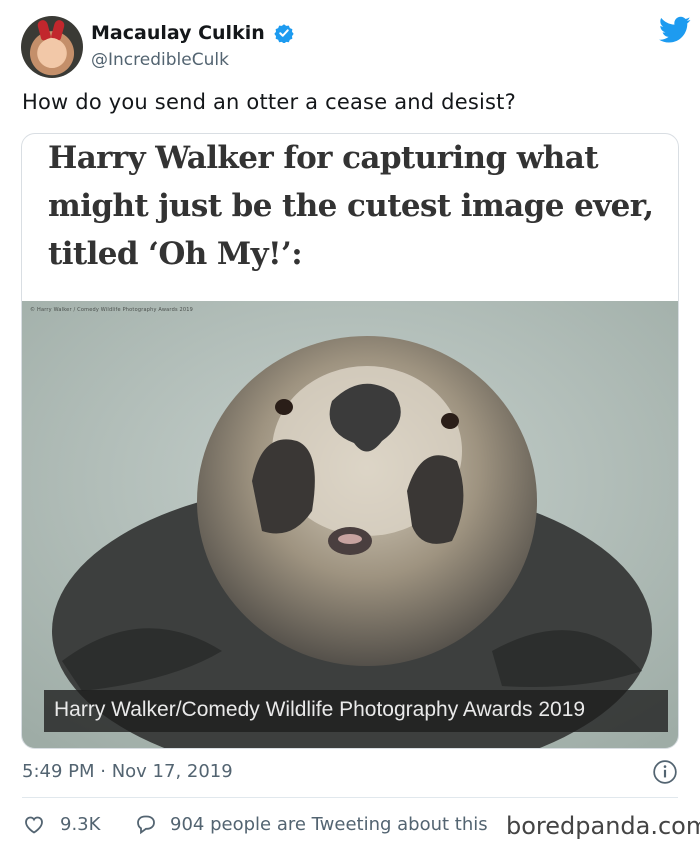 This screenshot has width=700, height=851. I want to click on like-button: 9.3K, so click(61, 824).